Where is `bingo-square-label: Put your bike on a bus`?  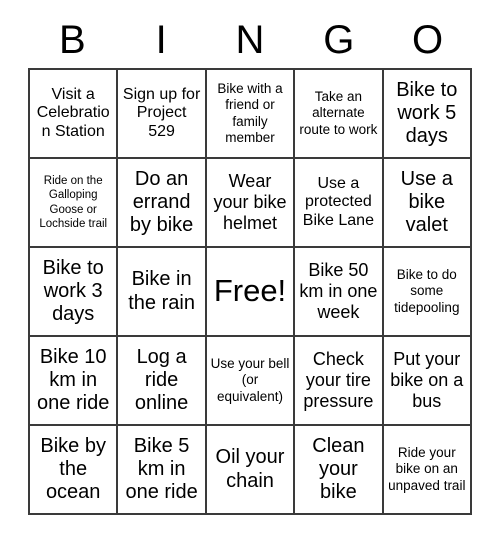
bingo-square-label: Put your bike on a bus is located at coordinates (427, 380).